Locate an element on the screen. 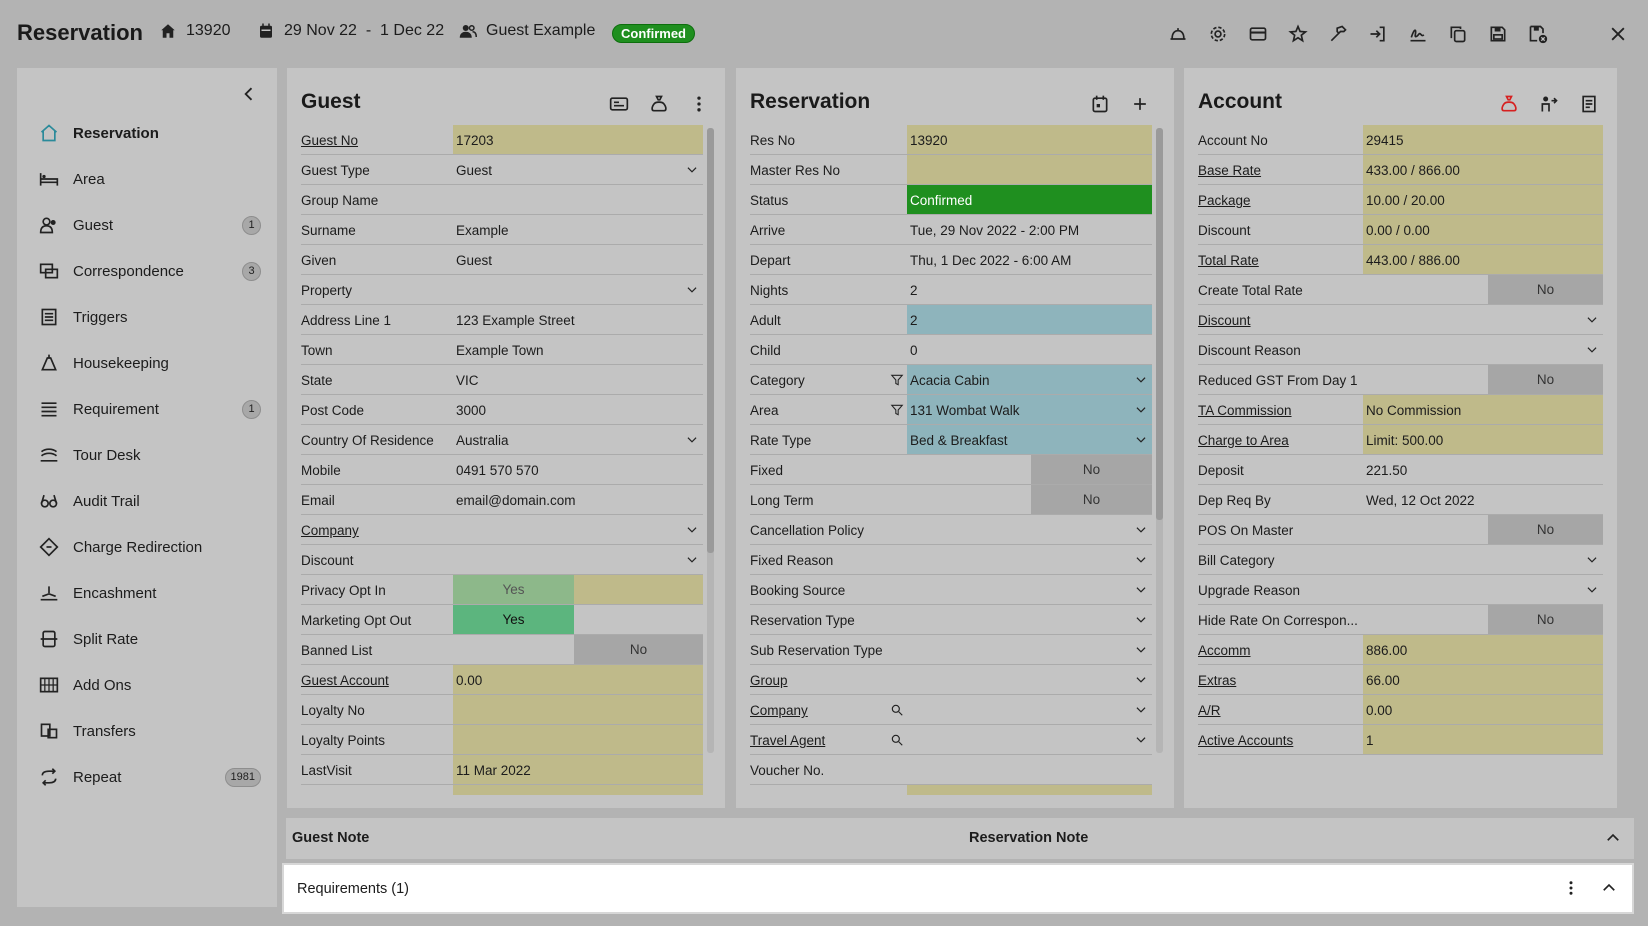  given-row: Given Guest is located at coordinates (502, 260).